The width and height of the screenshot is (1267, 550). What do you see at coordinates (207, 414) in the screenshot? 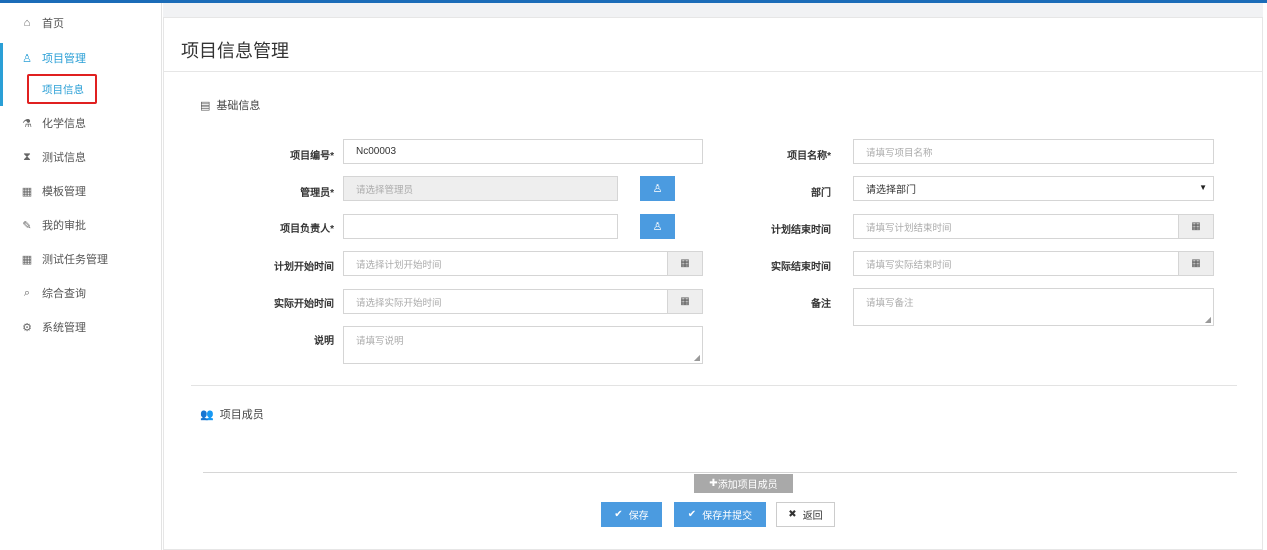
I see `users-icon: 👥` at bounding box center [207, 414].